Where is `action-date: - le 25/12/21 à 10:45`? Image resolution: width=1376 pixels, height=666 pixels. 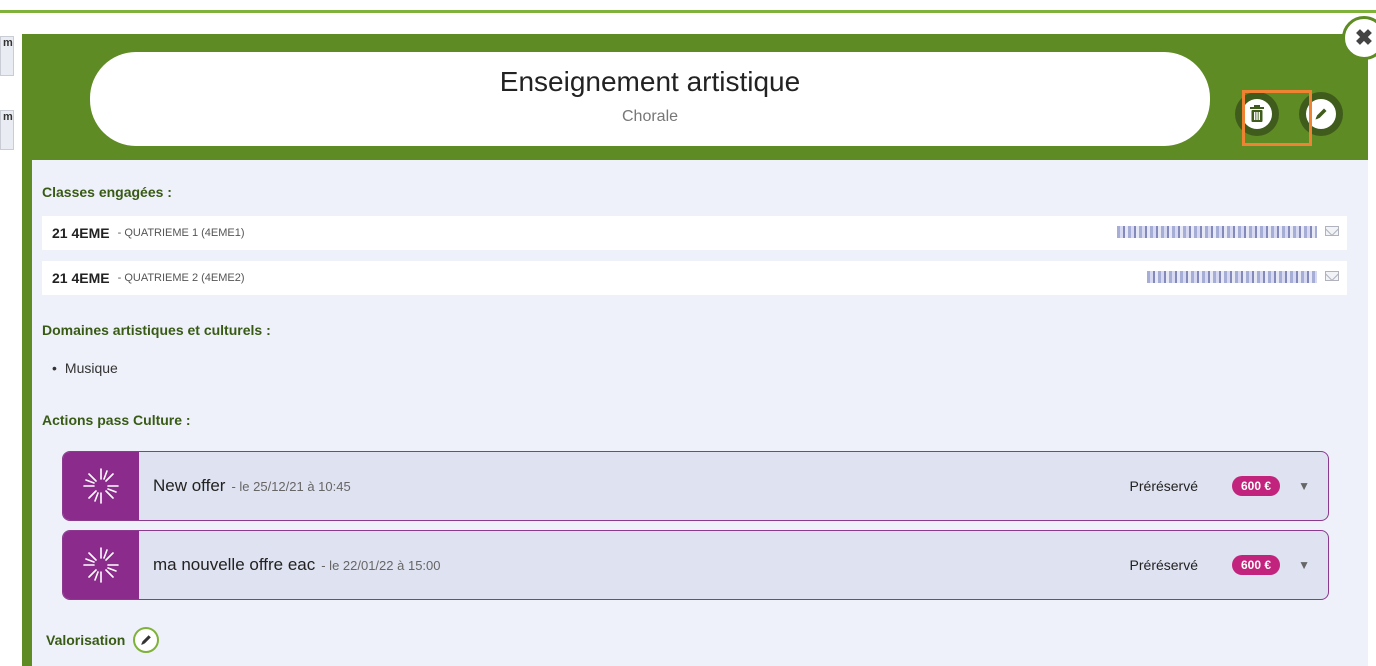 action-date: - le 25/12/21 à 10:45 is located at coordinates (291, 486).